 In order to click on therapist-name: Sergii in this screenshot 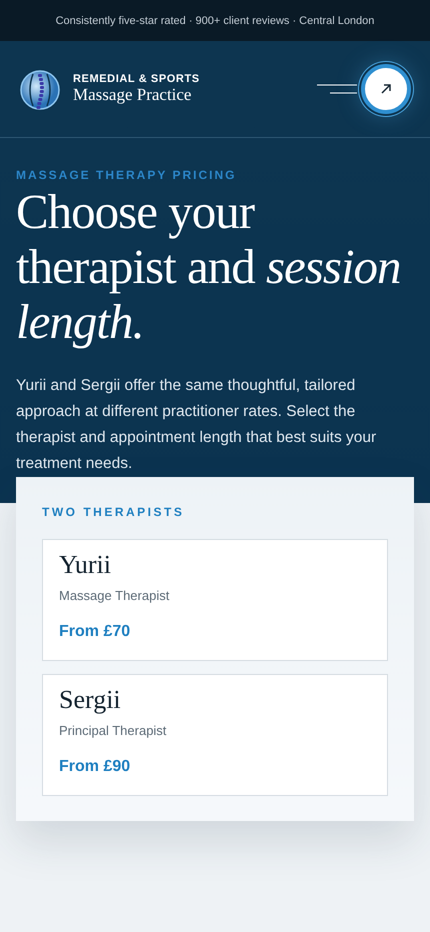, I will do `click(90, 700)`.